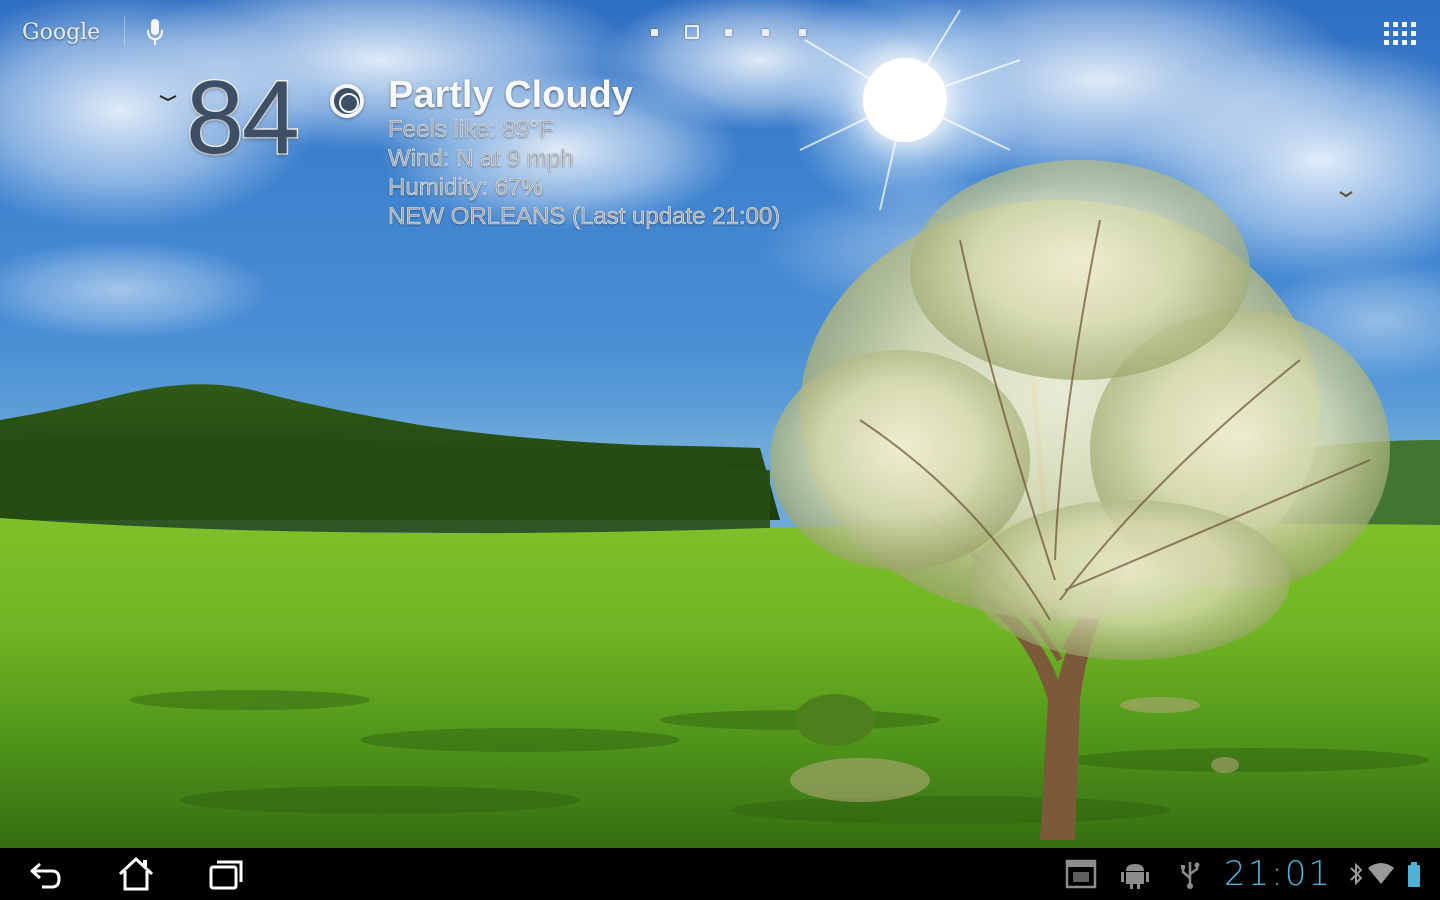 Image resolution: width=1440 pixels, height=900 pixels. I want to click on bluetooth-icon, so click(1356, 874).